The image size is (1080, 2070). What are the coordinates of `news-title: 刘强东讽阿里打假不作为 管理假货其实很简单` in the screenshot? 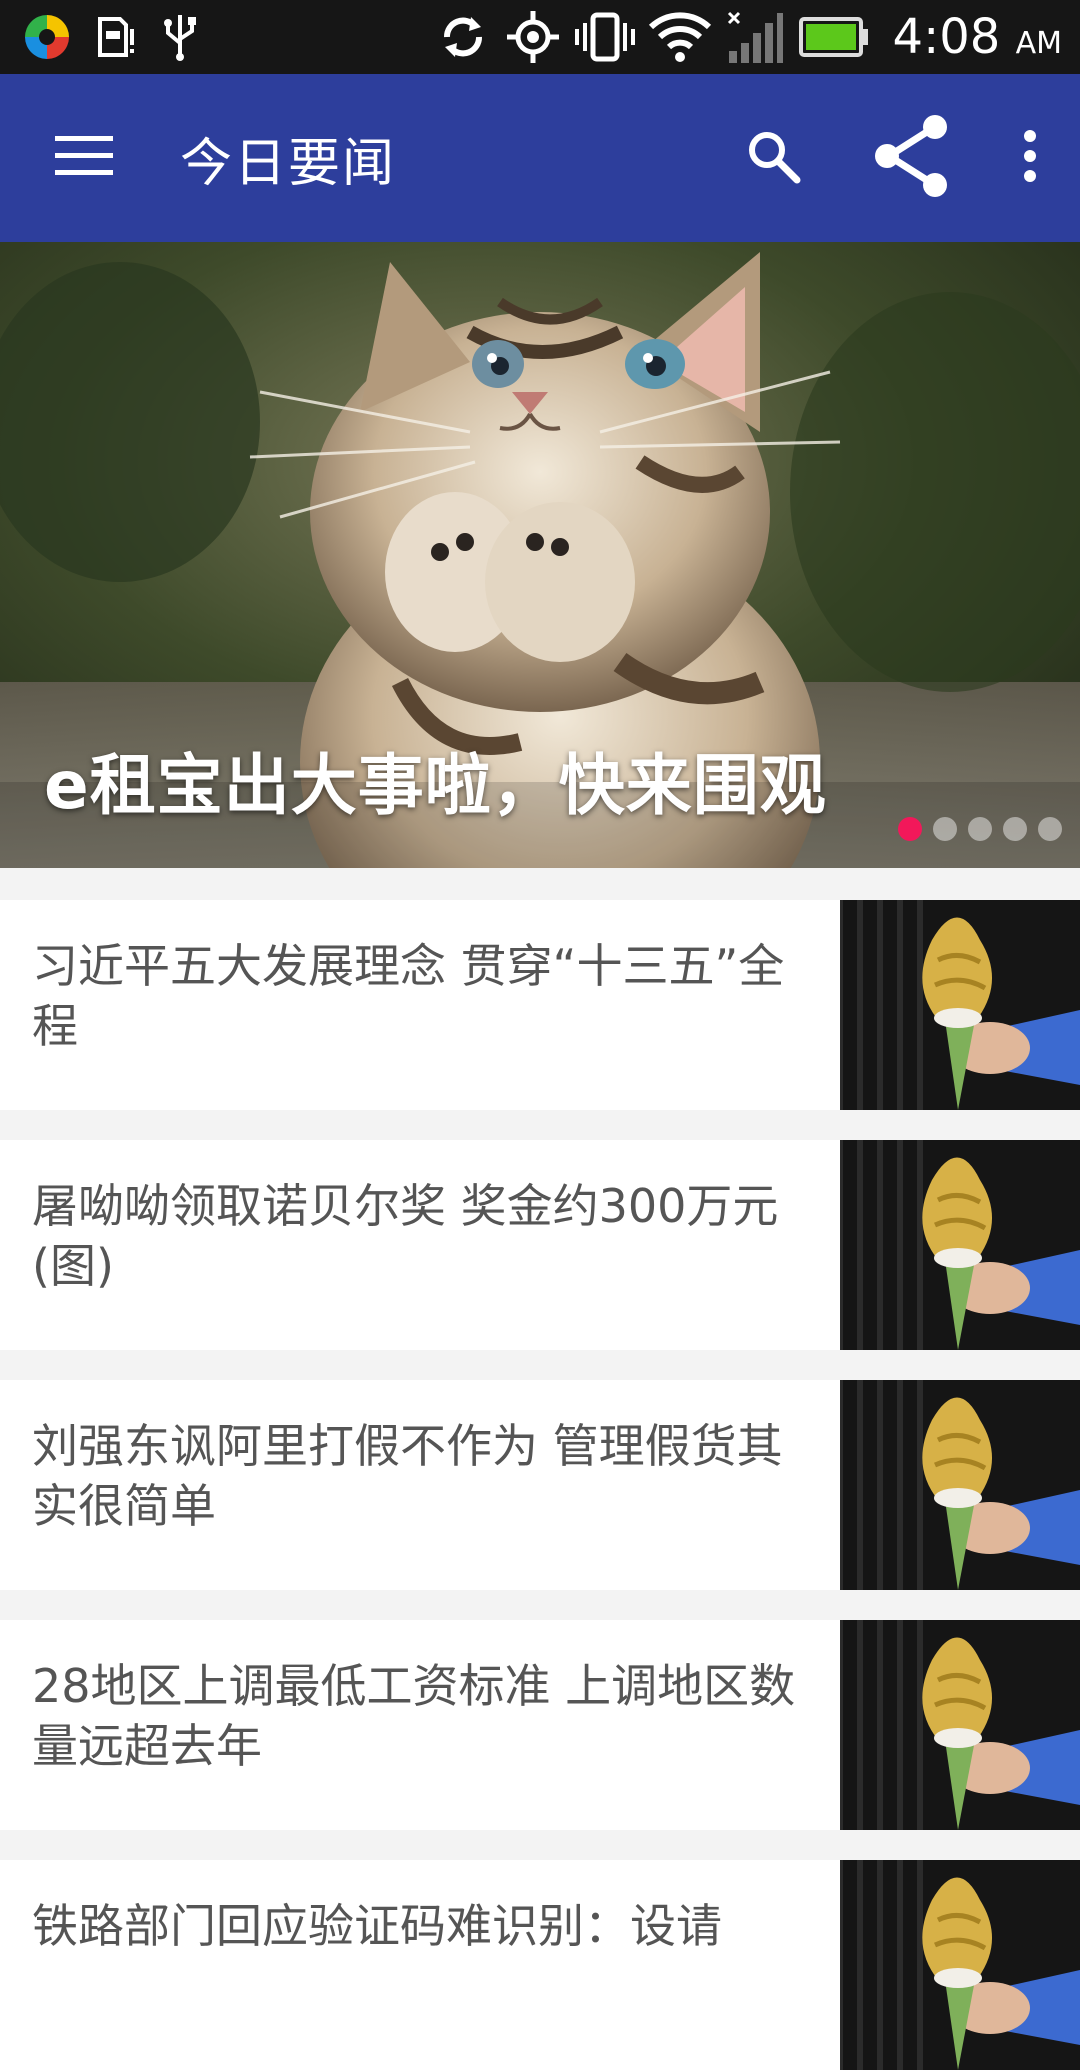 It's located at (407, 1476).